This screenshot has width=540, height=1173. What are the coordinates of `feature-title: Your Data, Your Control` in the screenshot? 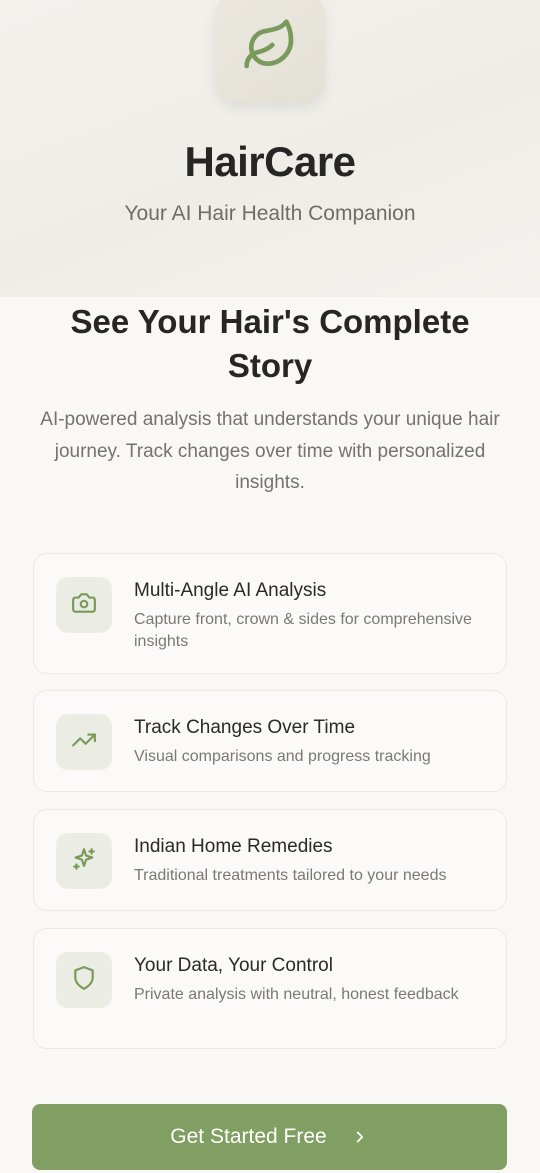 It's located at (233, 965).